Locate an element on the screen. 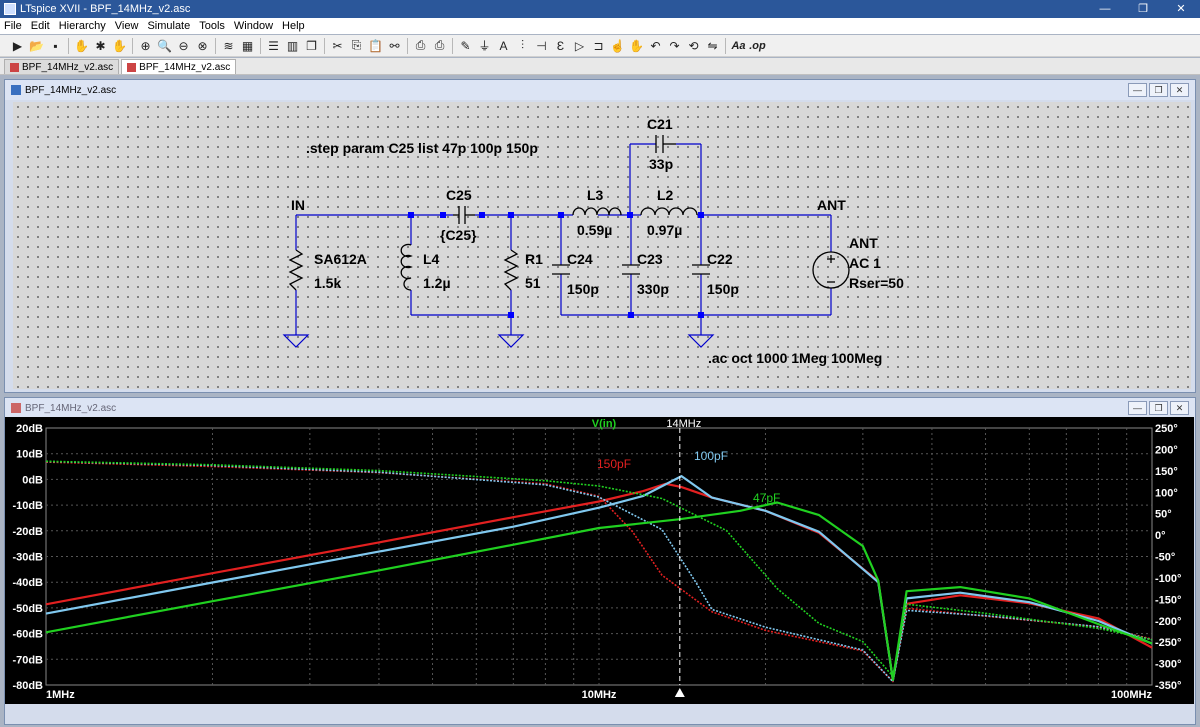 The height and width of the screenshot is (727, 1200). step-directive: .step param C25 list 47p 100p 150p is located at coordinates (422, 148).